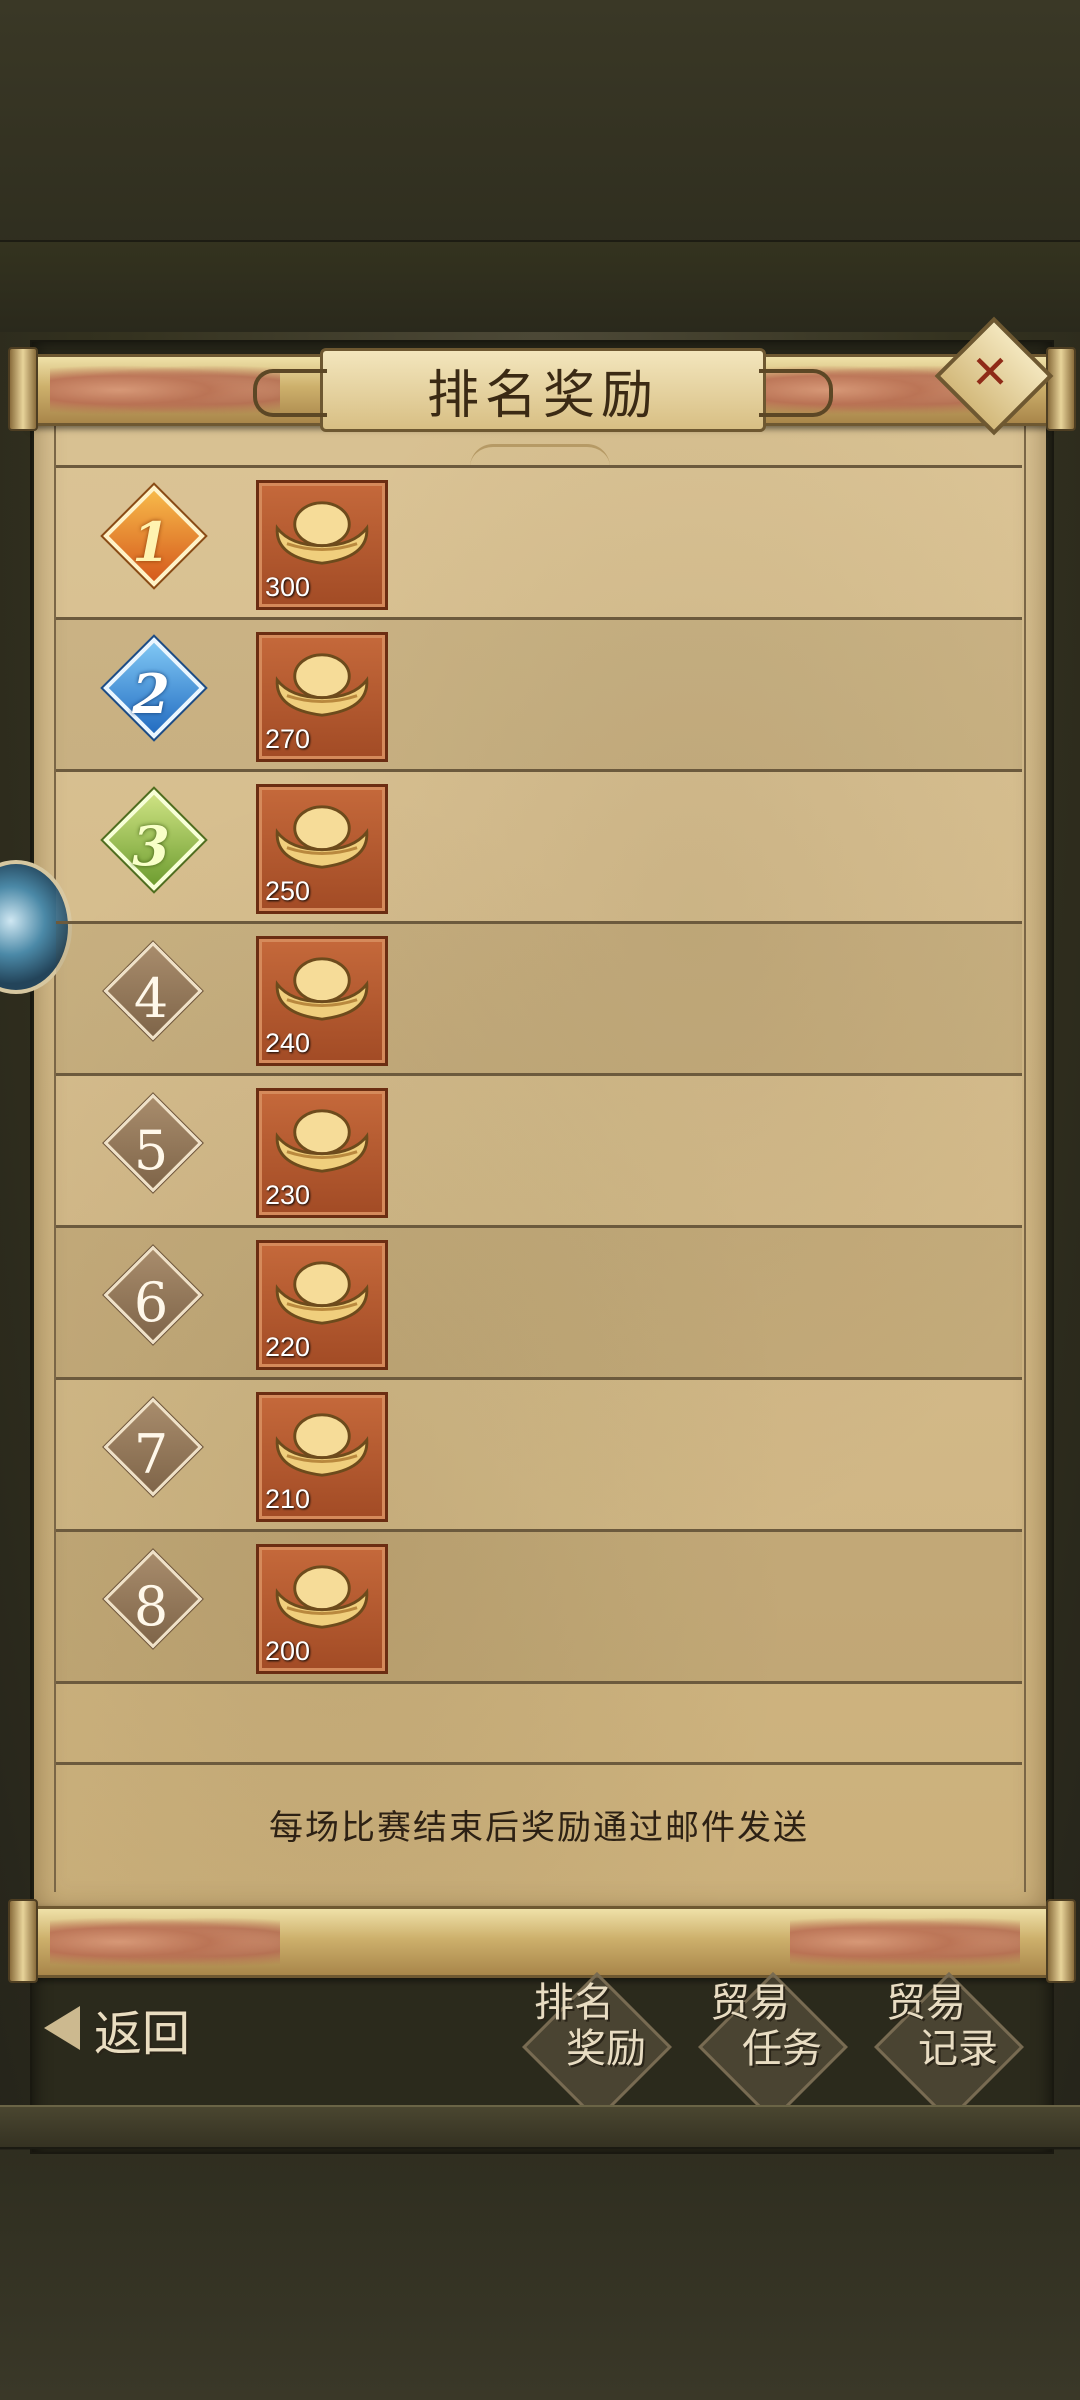 Image resolution: width=1080 pixels, height=2400 pixels. I want to click on tab-trade-tasks: 贸易 任务, so click(773, 2047).